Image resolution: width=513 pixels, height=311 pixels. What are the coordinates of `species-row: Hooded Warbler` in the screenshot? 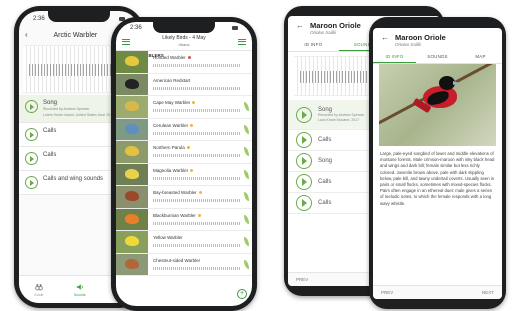 It's located at (184, 62).